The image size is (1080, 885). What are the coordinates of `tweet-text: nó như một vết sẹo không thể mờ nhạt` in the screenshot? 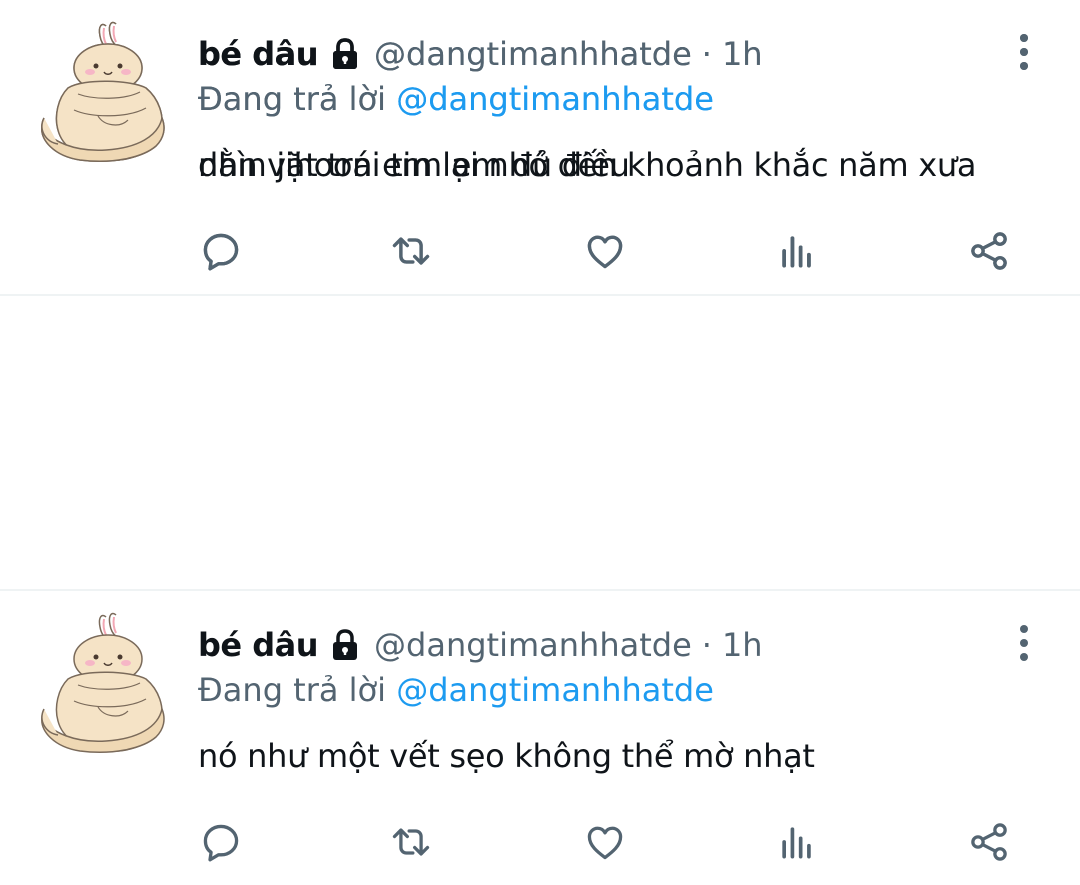 It's located at (506, 756).